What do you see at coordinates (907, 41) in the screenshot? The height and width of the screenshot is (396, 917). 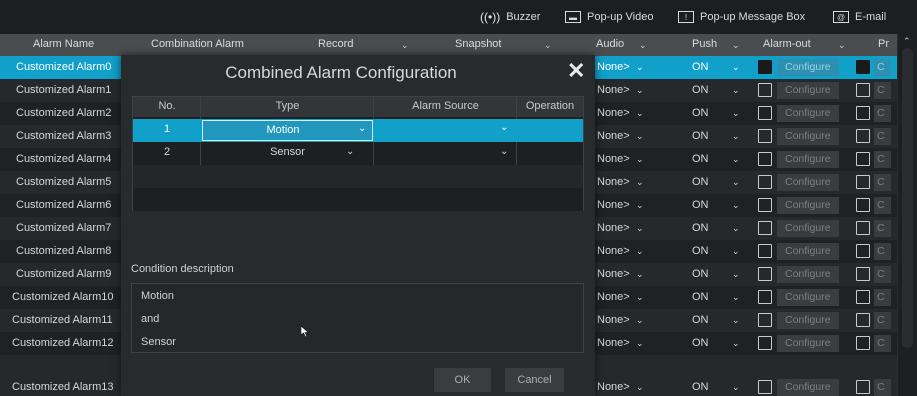 I see `scroll-up-icon: ⌃` at bounding box center [907, 41].